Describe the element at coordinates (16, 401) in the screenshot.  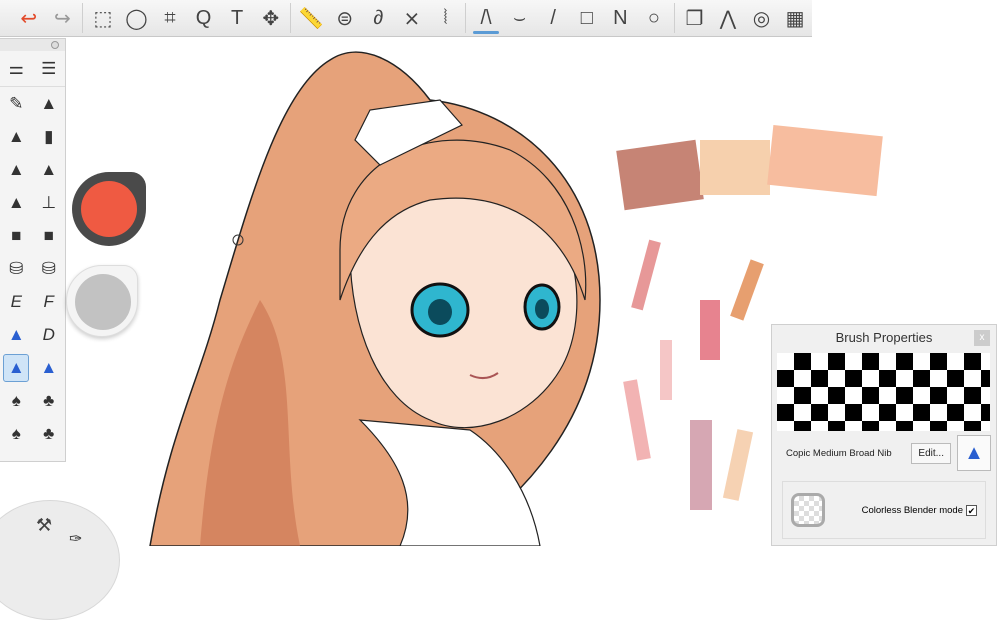
I see `paintbrush-round-icon: ♠` at that location.